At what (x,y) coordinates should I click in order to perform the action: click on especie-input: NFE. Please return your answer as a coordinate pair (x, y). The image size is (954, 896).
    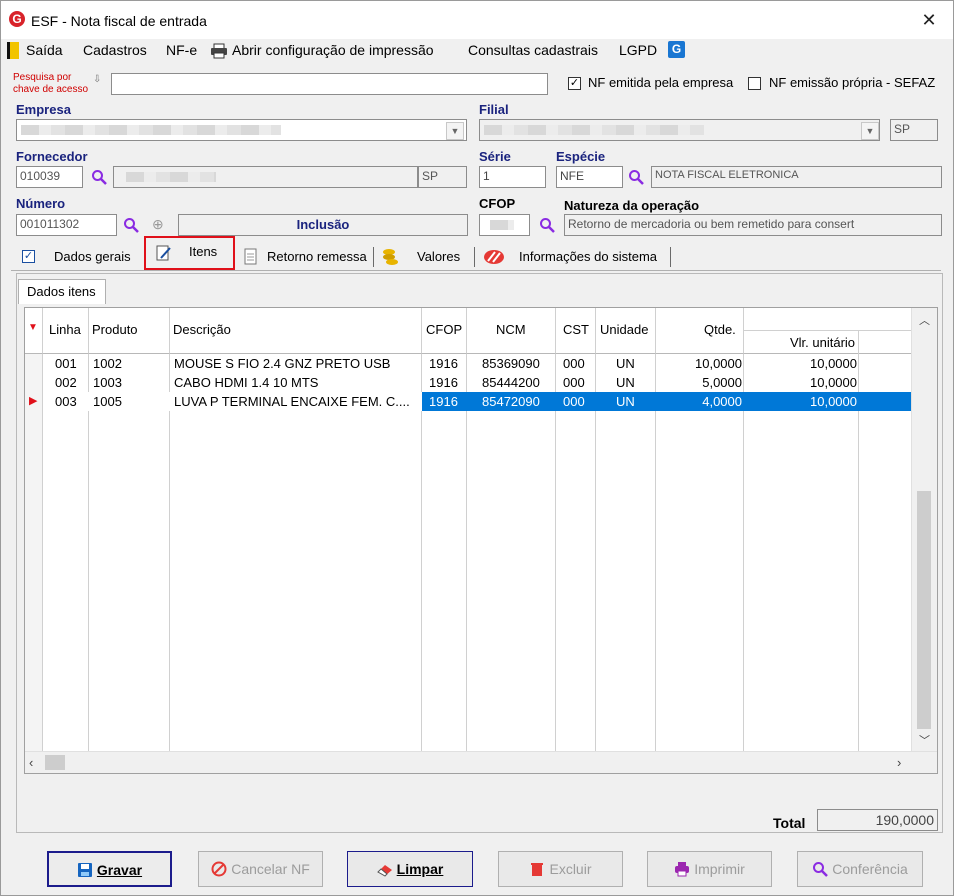
    Looking at the image, I should click on (589, 177).